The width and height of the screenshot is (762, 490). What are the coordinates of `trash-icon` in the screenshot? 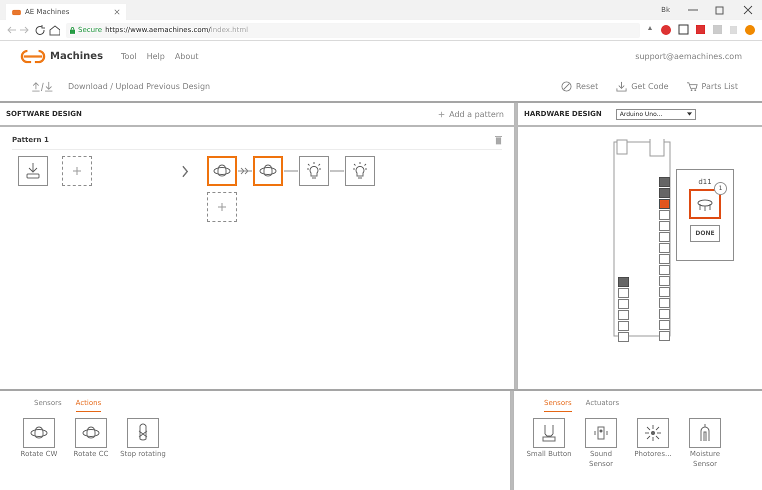 It's located at (498, 140).